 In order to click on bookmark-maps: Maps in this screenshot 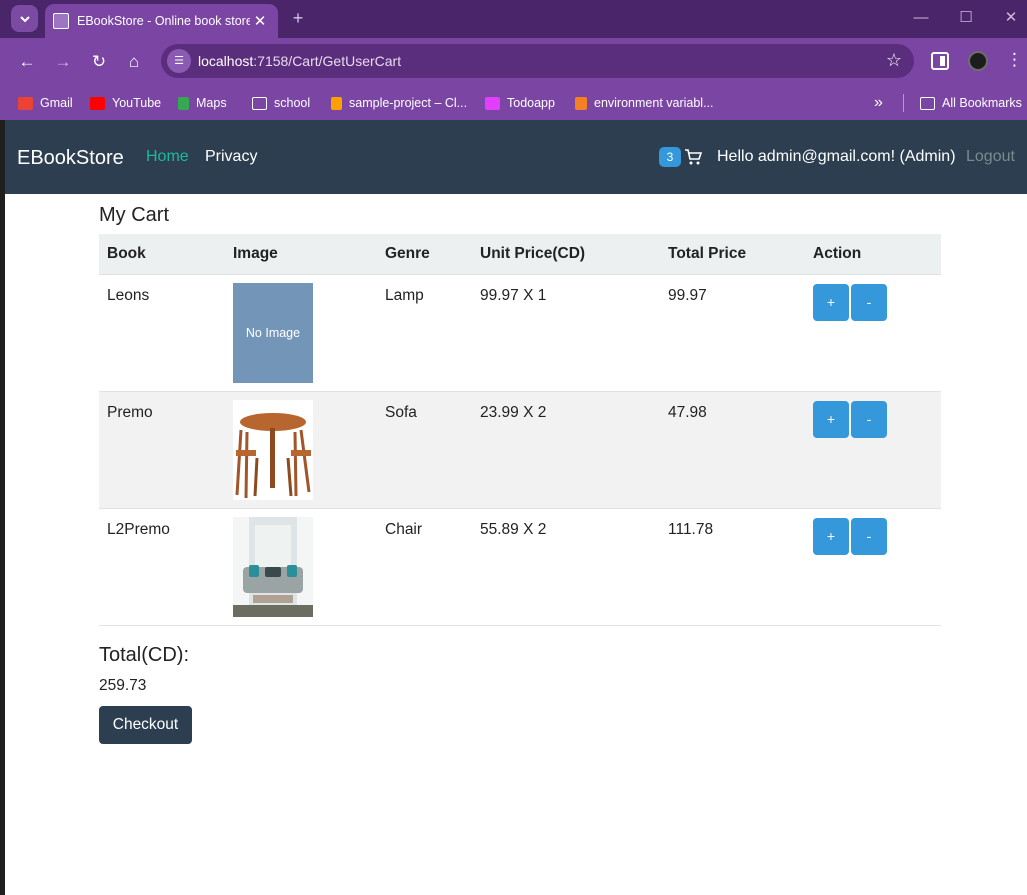, I will do `click(202, 103)`.